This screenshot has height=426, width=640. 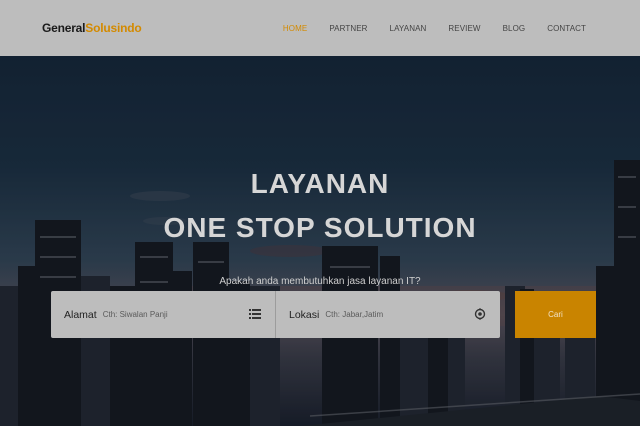 I want to click on address-field: Alamat, so click(x=163, y=314).